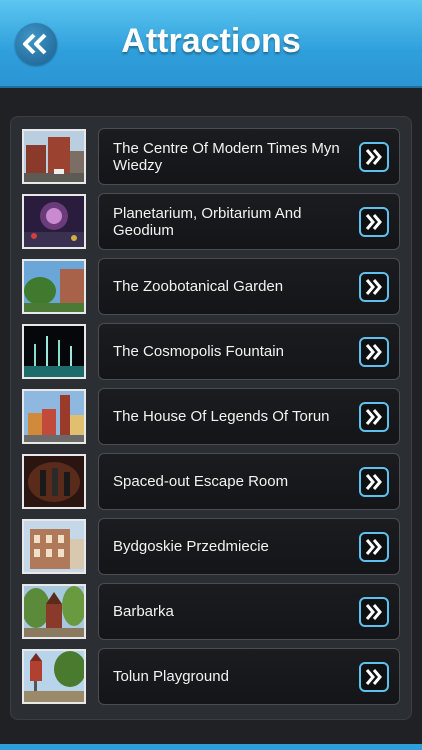 The height and width of the screenshot is (750, 422). I want to click on attraction-card: The Centre Of Modern Times Myn Wiedzy, so click(249, 156).